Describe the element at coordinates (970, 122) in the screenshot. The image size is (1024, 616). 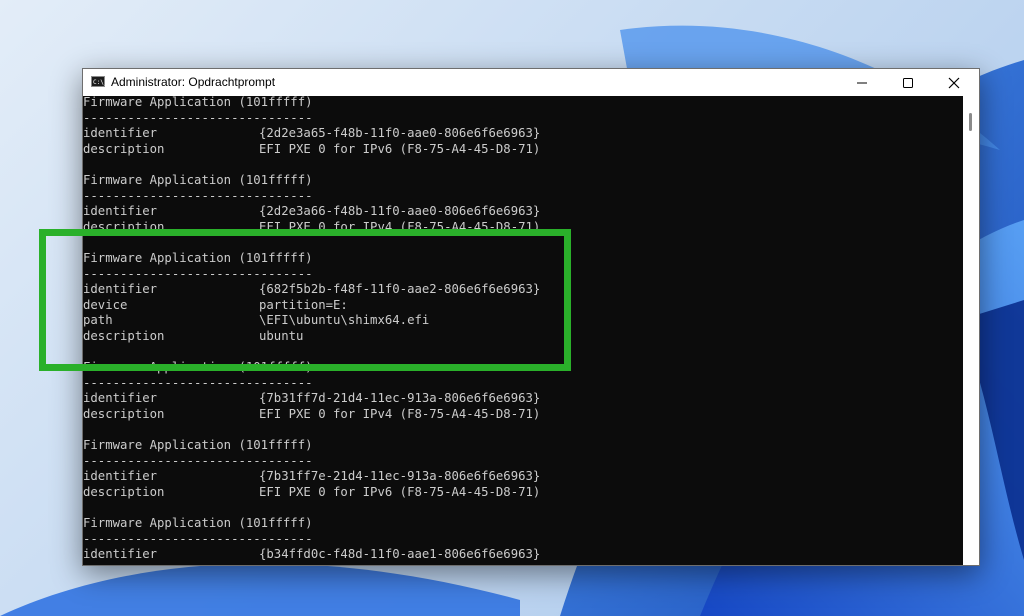
I see `scrollbar-thumb` at that location.